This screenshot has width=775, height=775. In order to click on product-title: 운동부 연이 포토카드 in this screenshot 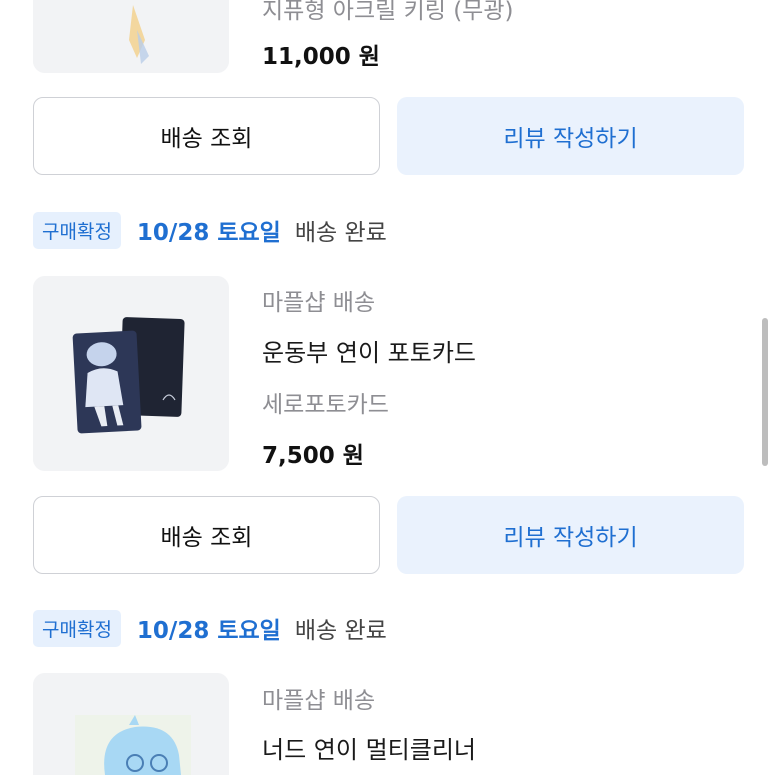, I will do `click(369, 350)`.